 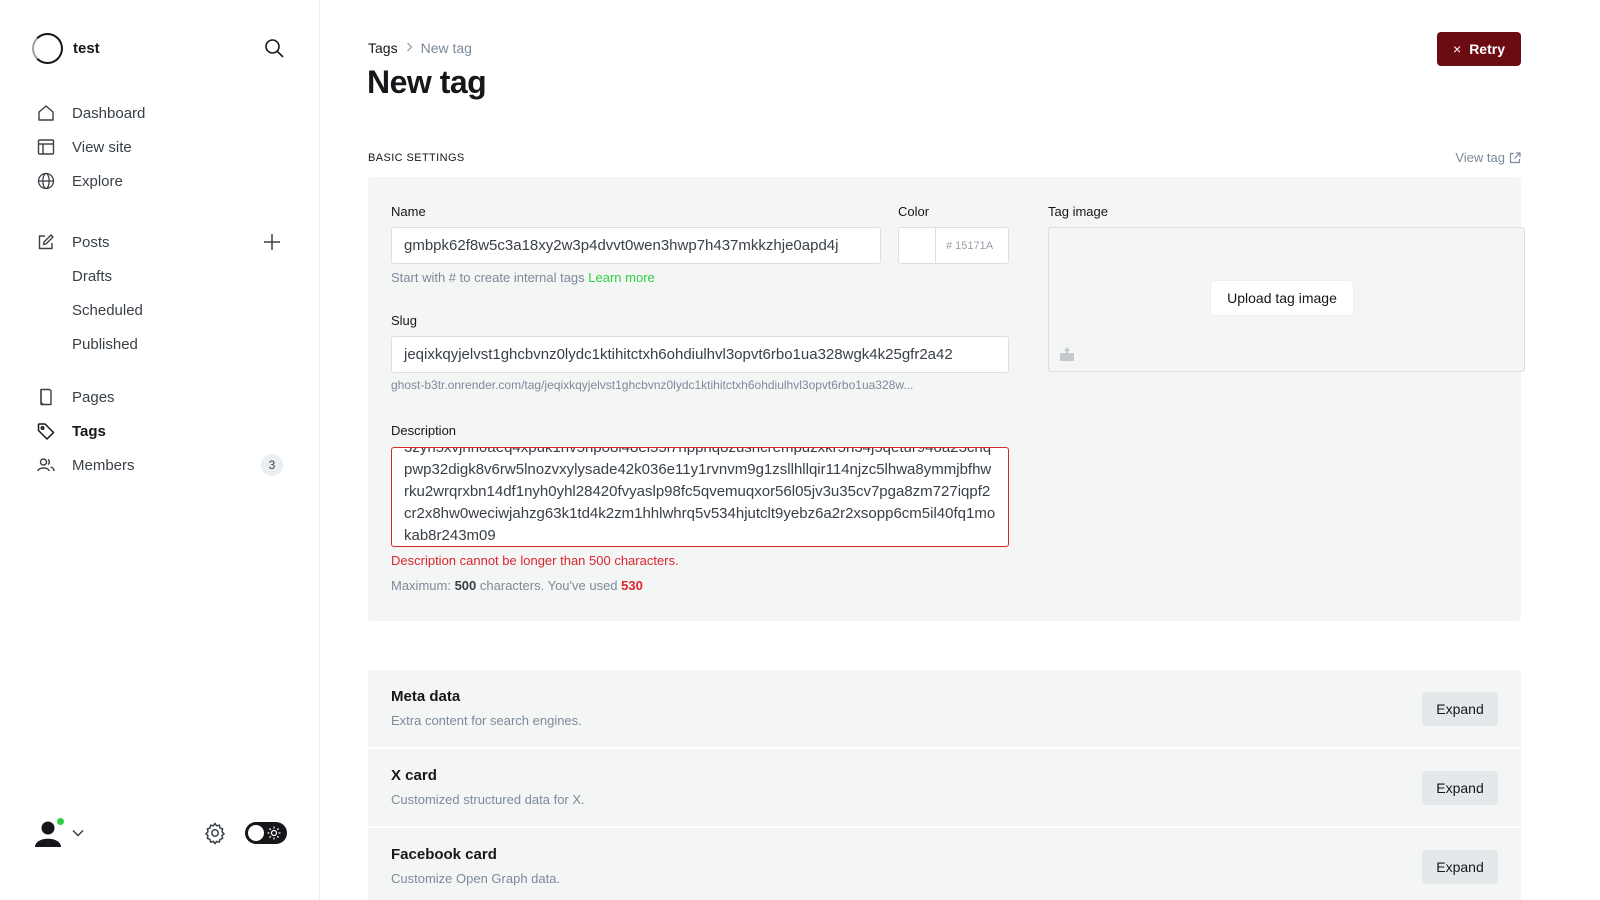 What do you see at coordinates (159, 344) in the screenshot?
I see `sidebar-item-published: Published` at bounding box center [159, 344].